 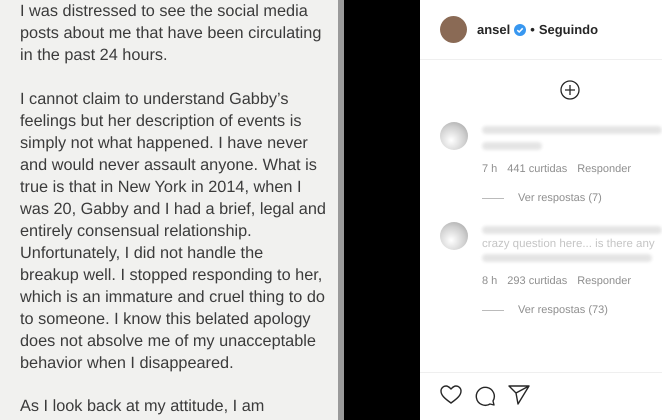 I want to click on comment-time: 8 h, so click(x=490, y=281).